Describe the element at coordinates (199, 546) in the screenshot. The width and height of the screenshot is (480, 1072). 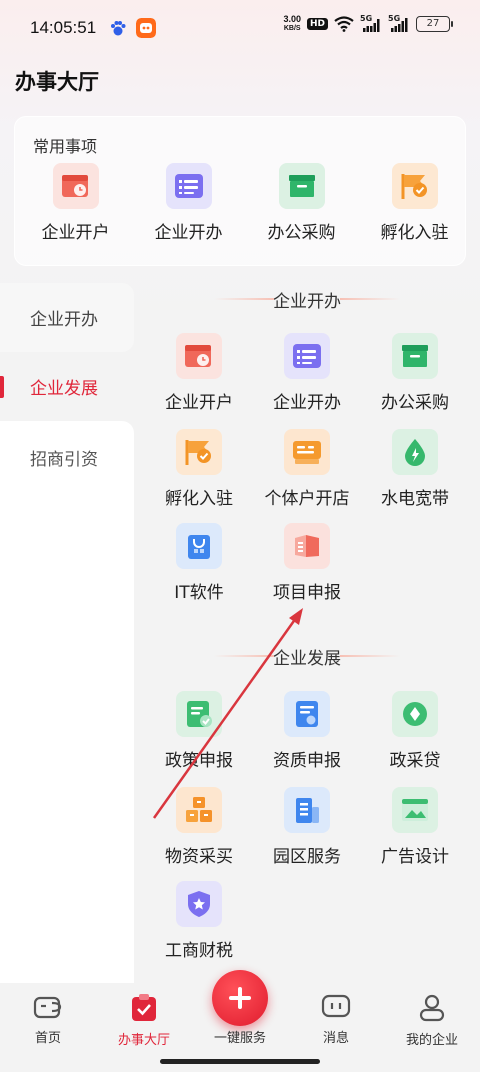
I see `shopping-bag-icon` at that location.